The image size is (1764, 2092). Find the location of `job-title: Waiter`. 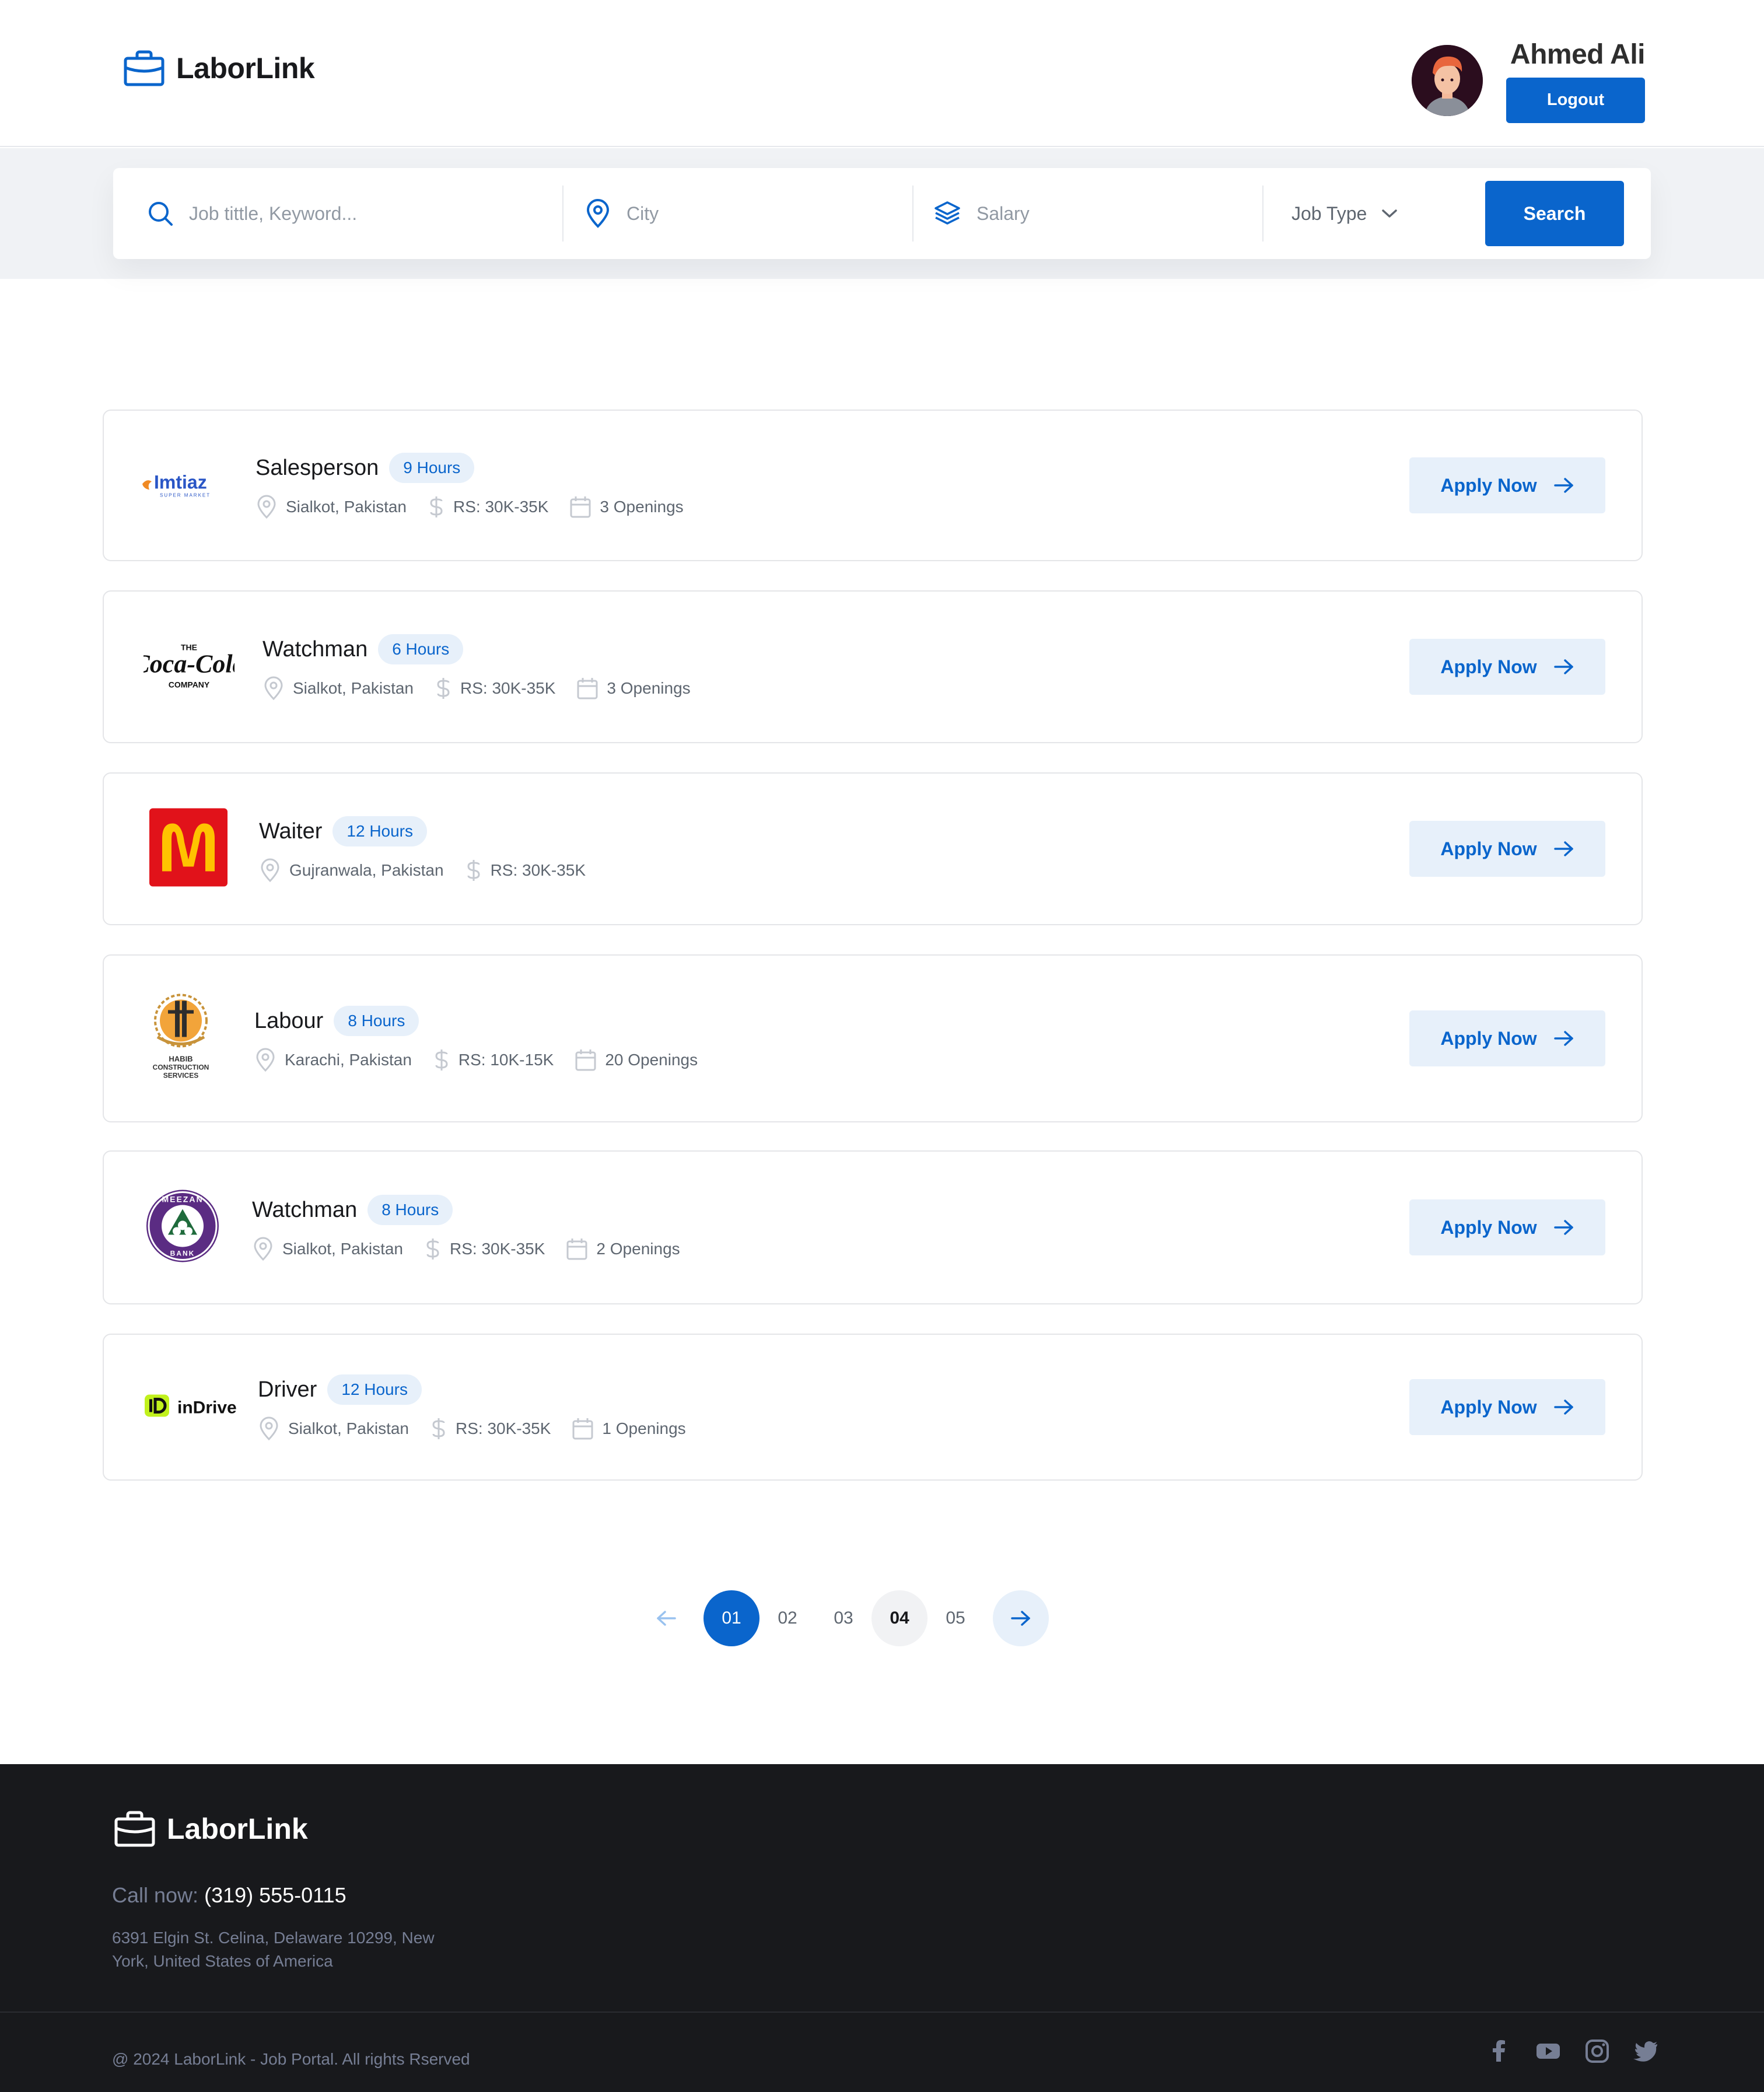

job-title: Waiter is located at coordinates (290, 831).